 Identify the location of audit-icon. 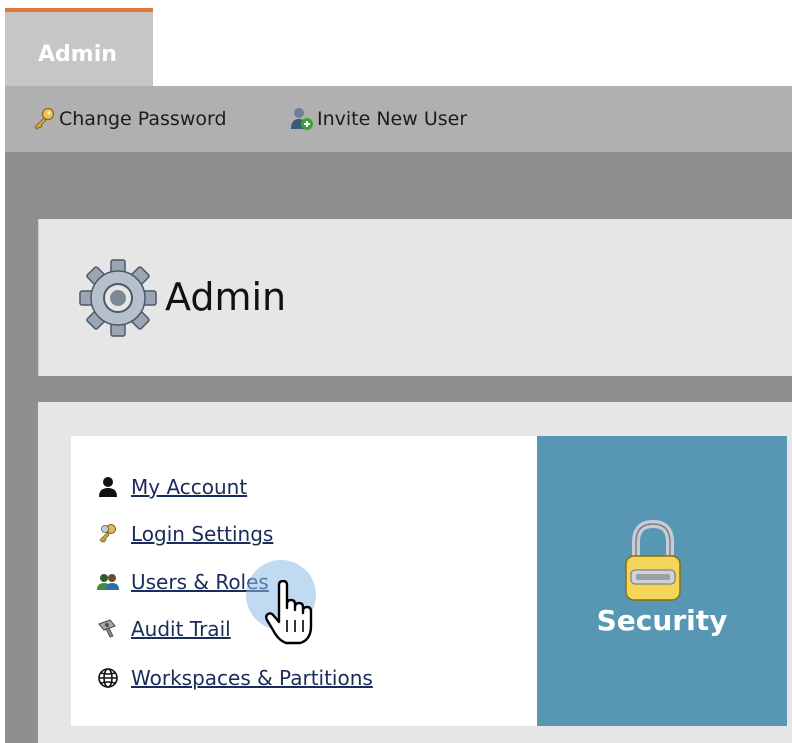
(108, 629).